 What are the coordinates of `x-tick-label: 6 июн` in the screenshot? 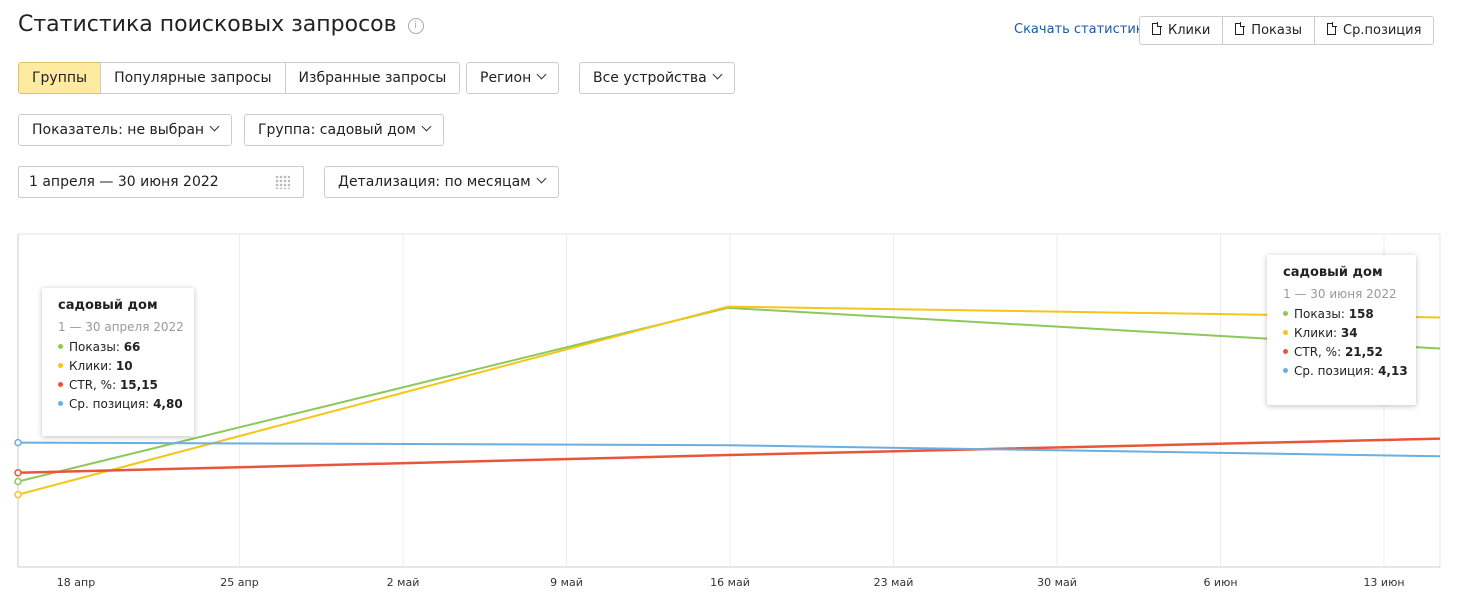 It's located at (1220, 582).